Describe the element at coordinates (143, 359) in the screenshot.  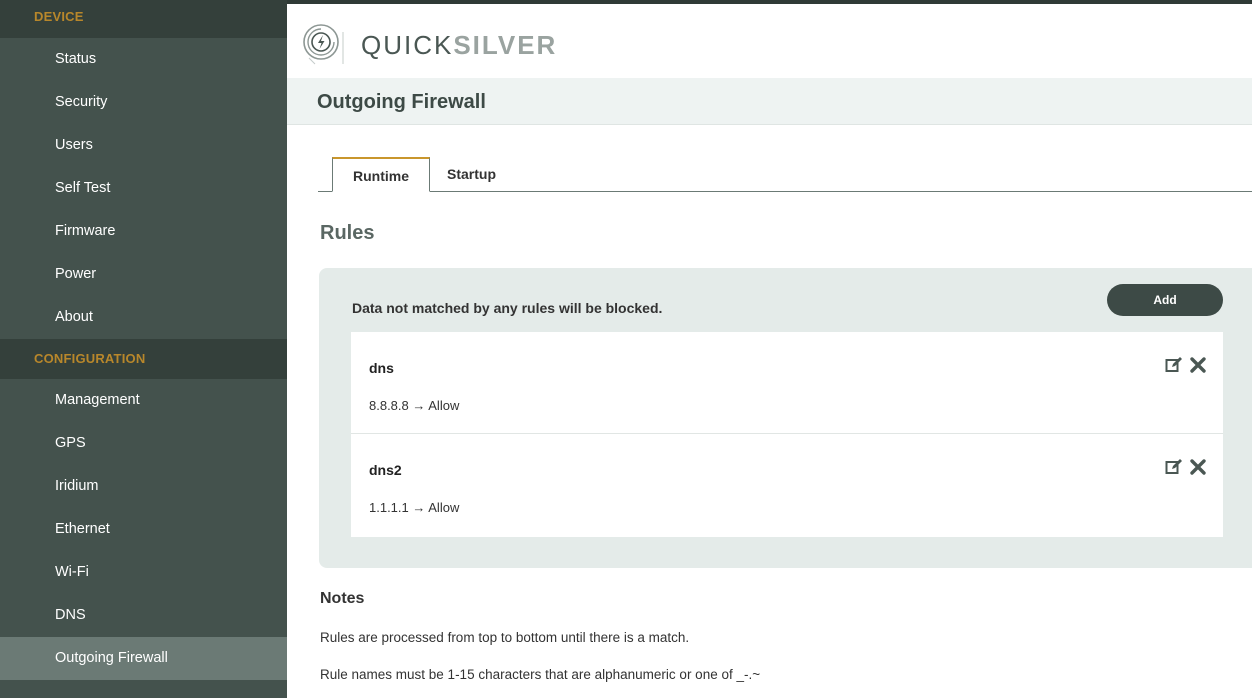
I see `sidebar-section-configuration: CONFIGURATION` at that location.